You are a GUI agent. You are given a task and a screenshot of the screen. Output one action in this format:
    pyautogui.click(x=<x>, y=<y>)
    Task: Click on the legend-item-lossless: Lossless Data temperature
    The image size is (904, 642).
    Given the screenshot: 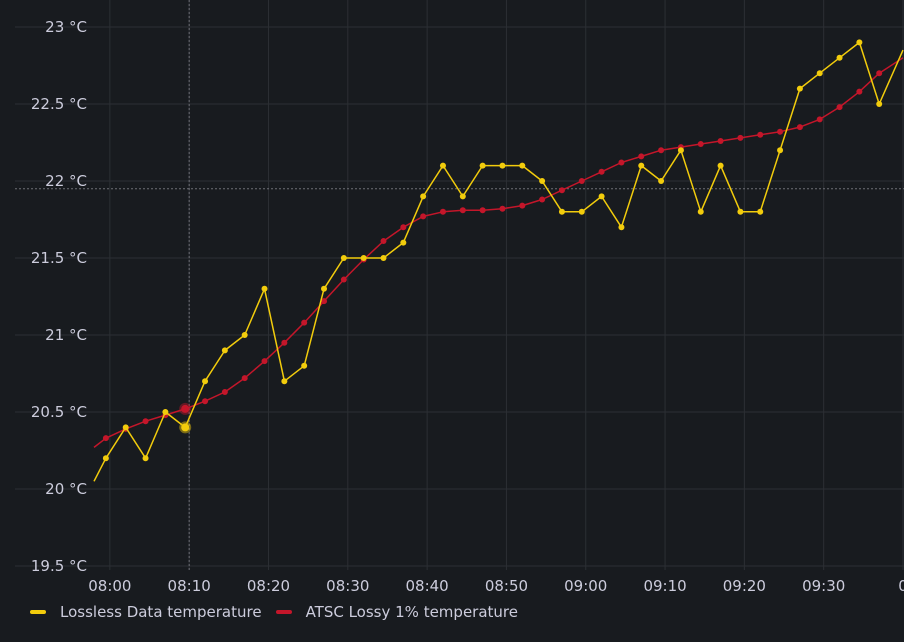 What is the action you would take?
    pyautogui.click(x=146, y=612)
    